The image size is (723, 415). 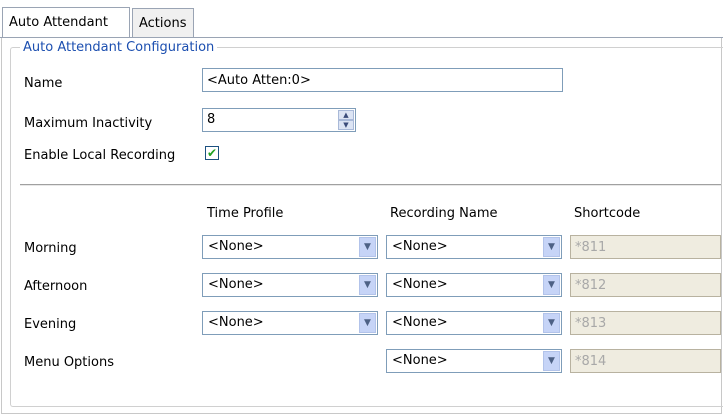 What do you see at coordinates (88, 123) in the screenshot?
I see `max-inactivity-label: Maximum Inactivity` at bounding box center [88, 123].